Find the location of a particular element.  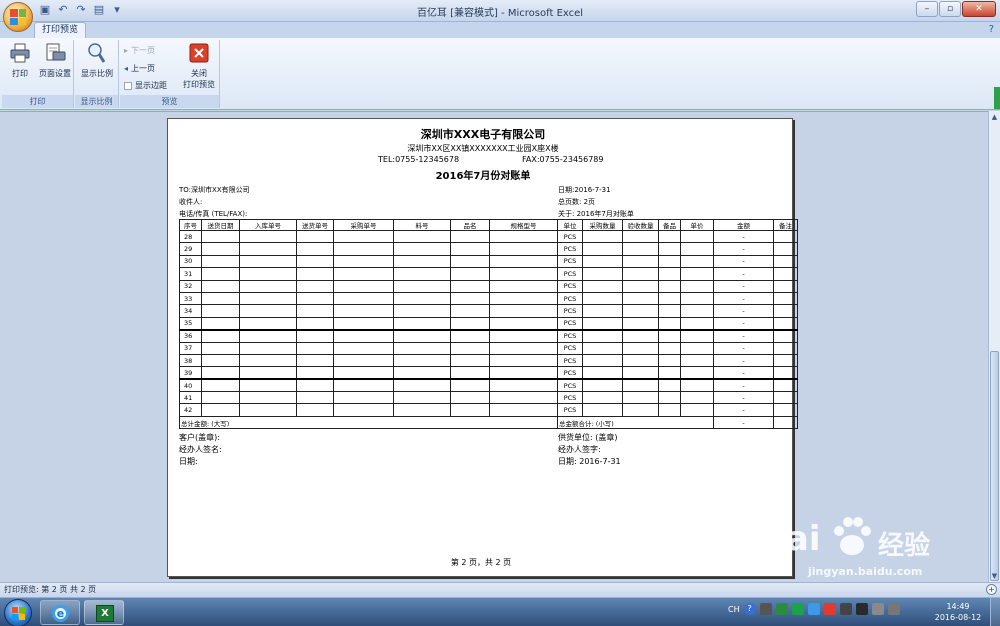

chat-icon is located at coordinates (813, 609).